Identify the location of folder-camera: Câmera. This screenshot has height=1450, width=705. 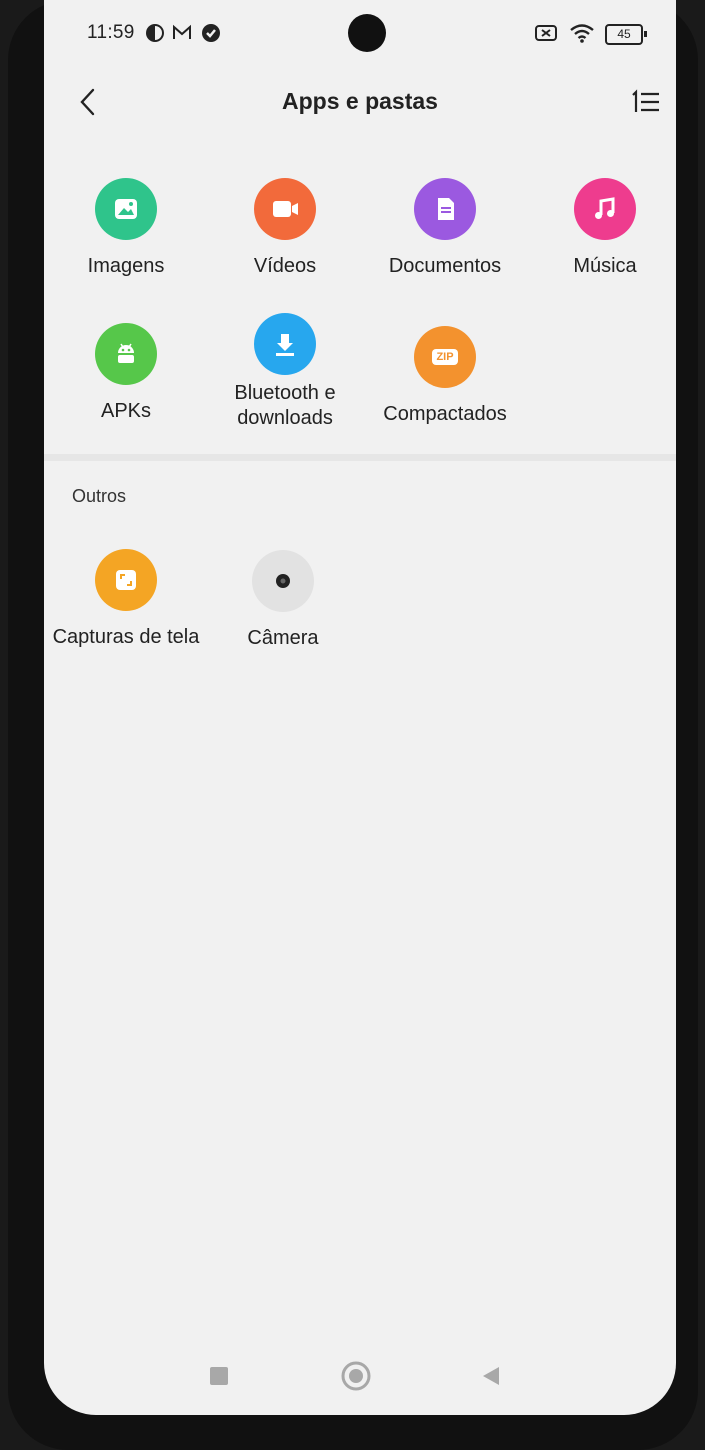
(283, 600).